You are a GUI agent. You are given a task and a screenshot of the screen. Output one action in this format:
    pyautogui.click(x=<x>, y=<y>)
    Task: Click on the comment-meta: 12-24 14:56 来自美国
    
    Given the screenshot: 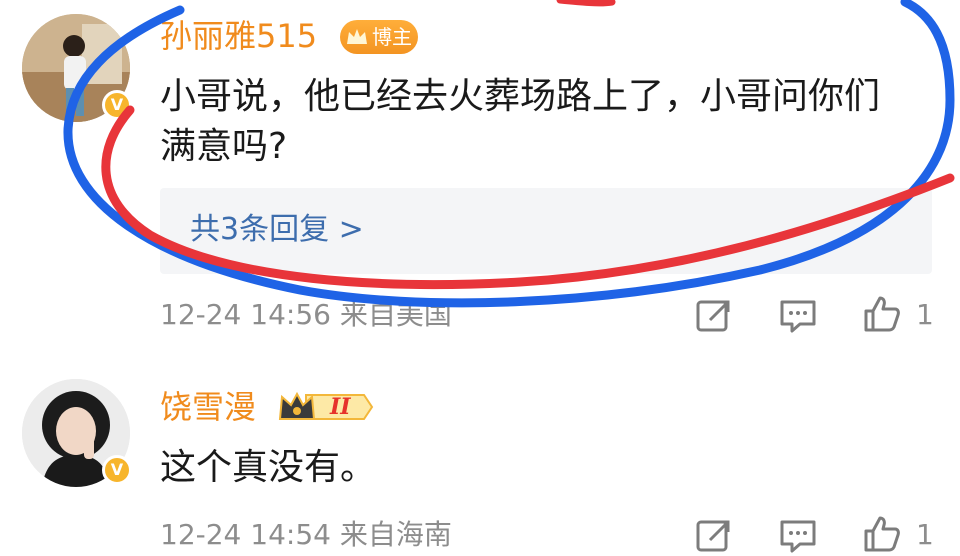 What is the action you would take?
    pyautogui.click(x=306, y=314)
    